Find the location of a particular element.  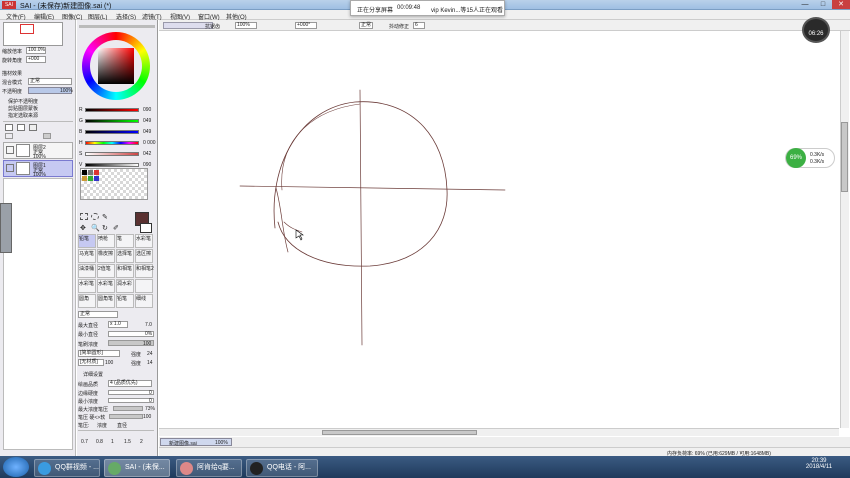

document-tab: 新建图像.sai 100% is located at coordinates (196, 442).